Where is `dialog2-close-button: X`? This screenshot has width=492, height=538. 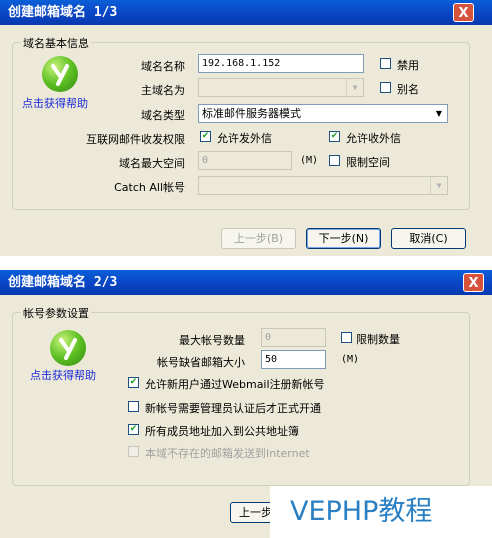
dialog2-close-button: X is located at coordinates (473, 282).